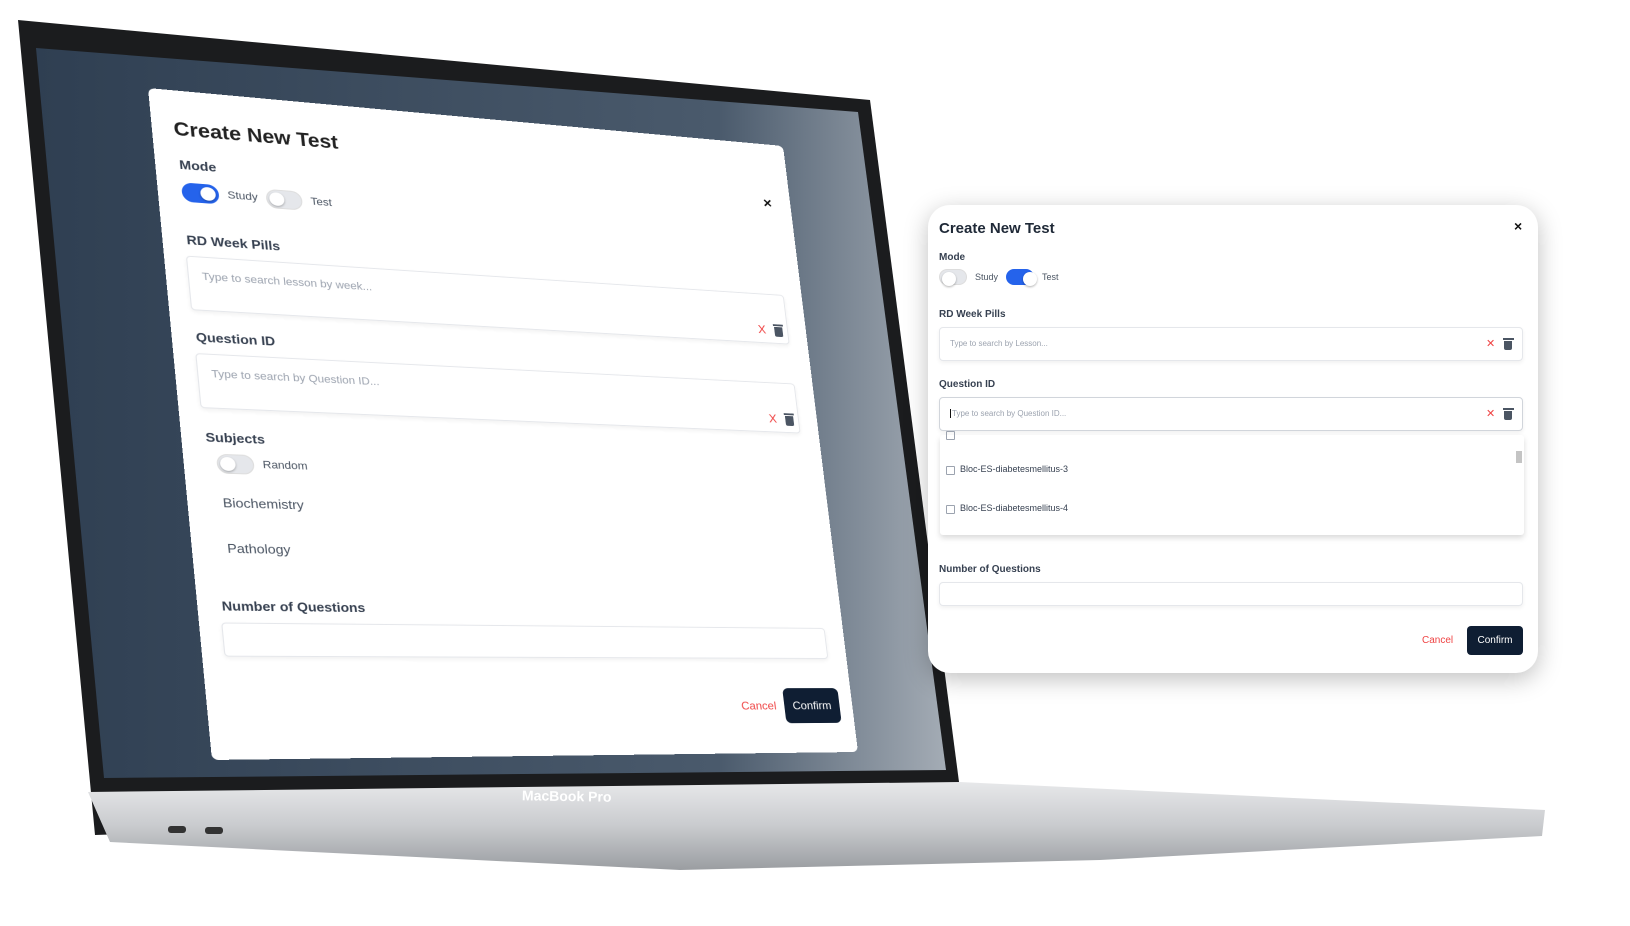 This screenshot has height=926, width=1630. I want to click on rd-week-pills-input: Type to search by Lesson... ✕, so click(1231, 344).